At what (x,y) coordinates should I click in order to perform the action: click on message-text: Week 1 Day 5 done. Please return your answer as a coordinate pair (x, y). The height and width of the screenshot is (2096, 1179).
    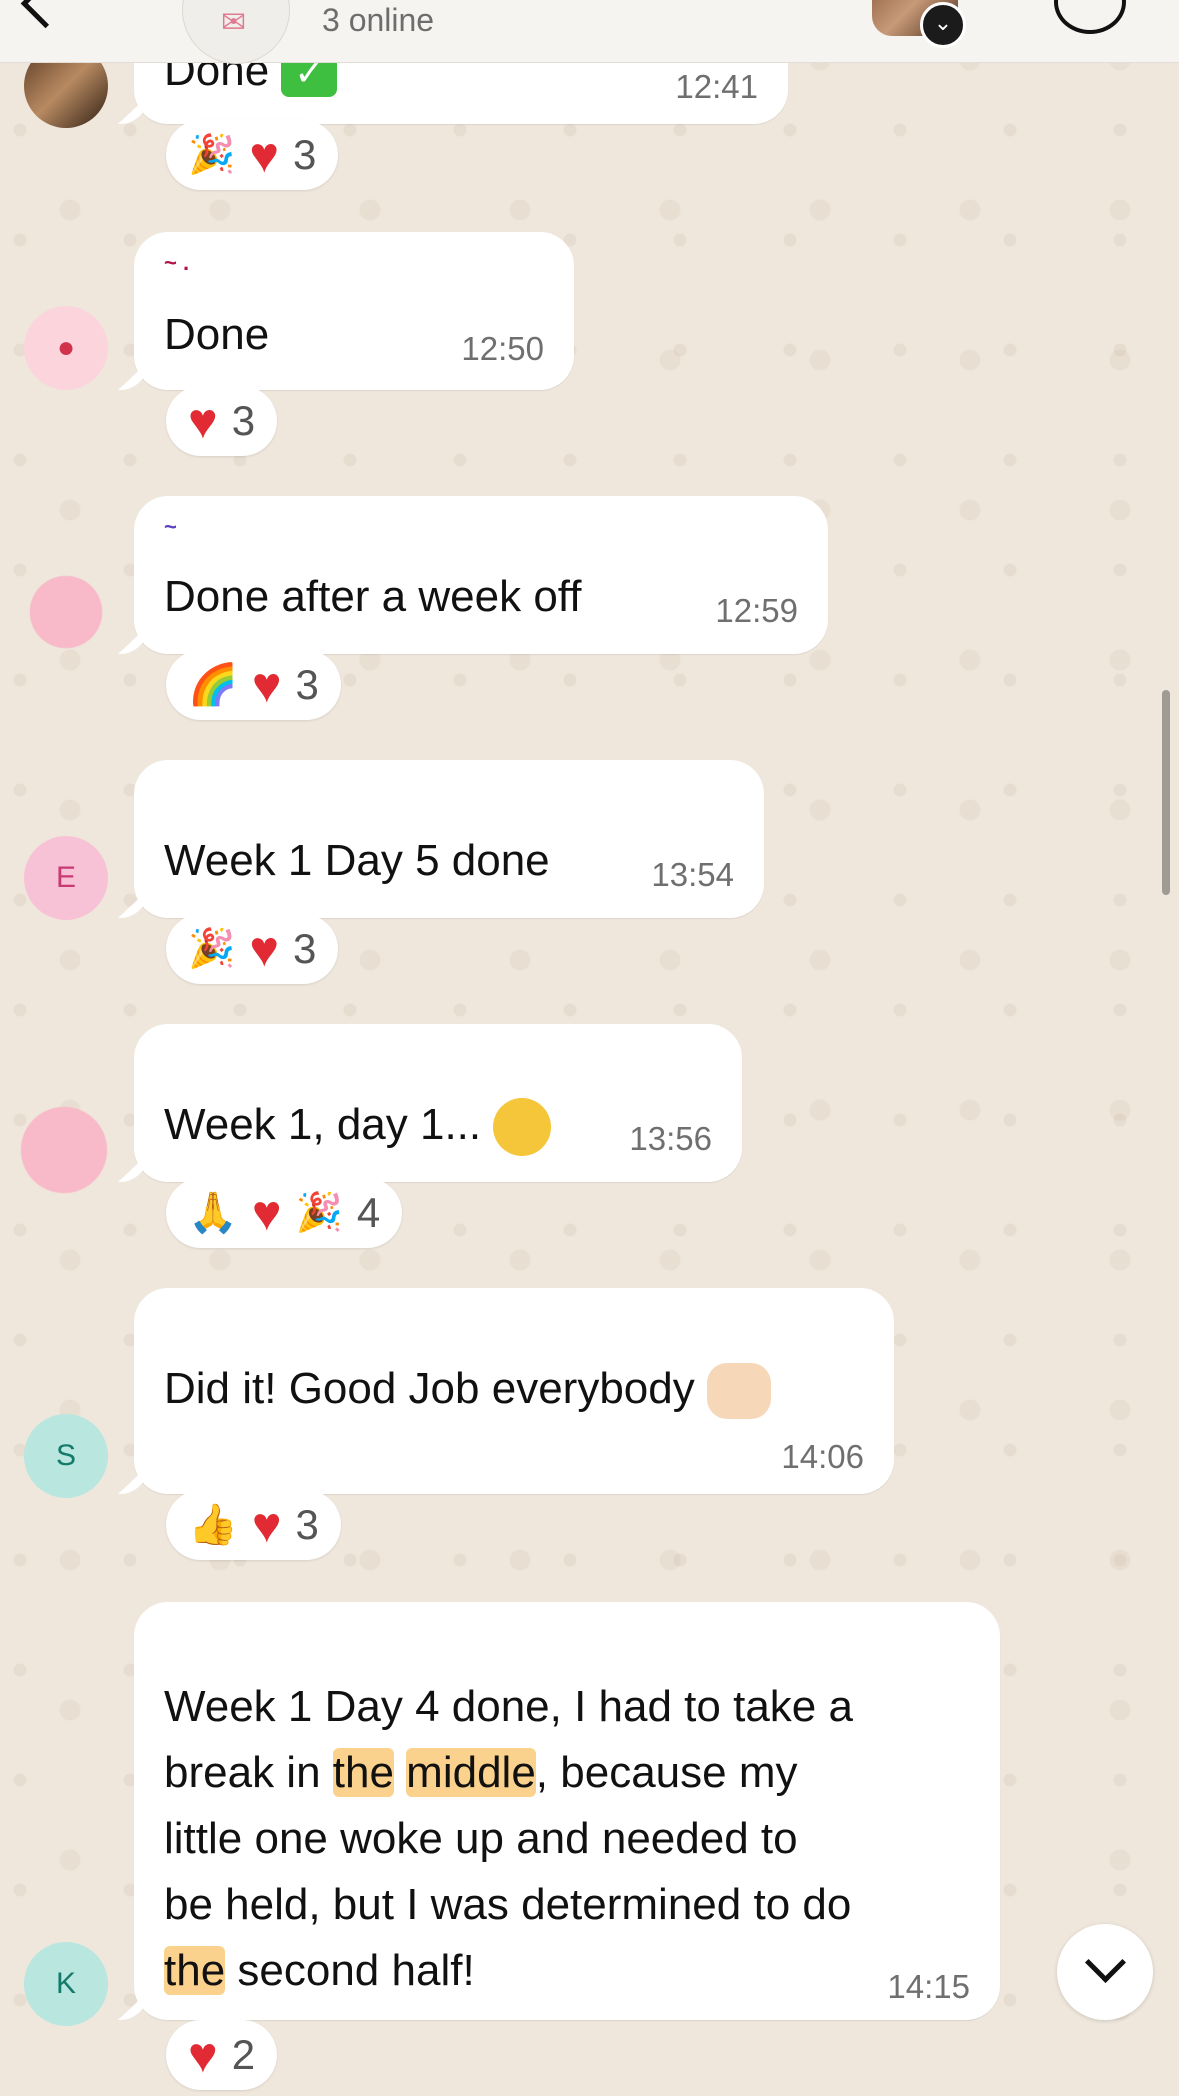
    Looking at the image, I should click on (357, 860).